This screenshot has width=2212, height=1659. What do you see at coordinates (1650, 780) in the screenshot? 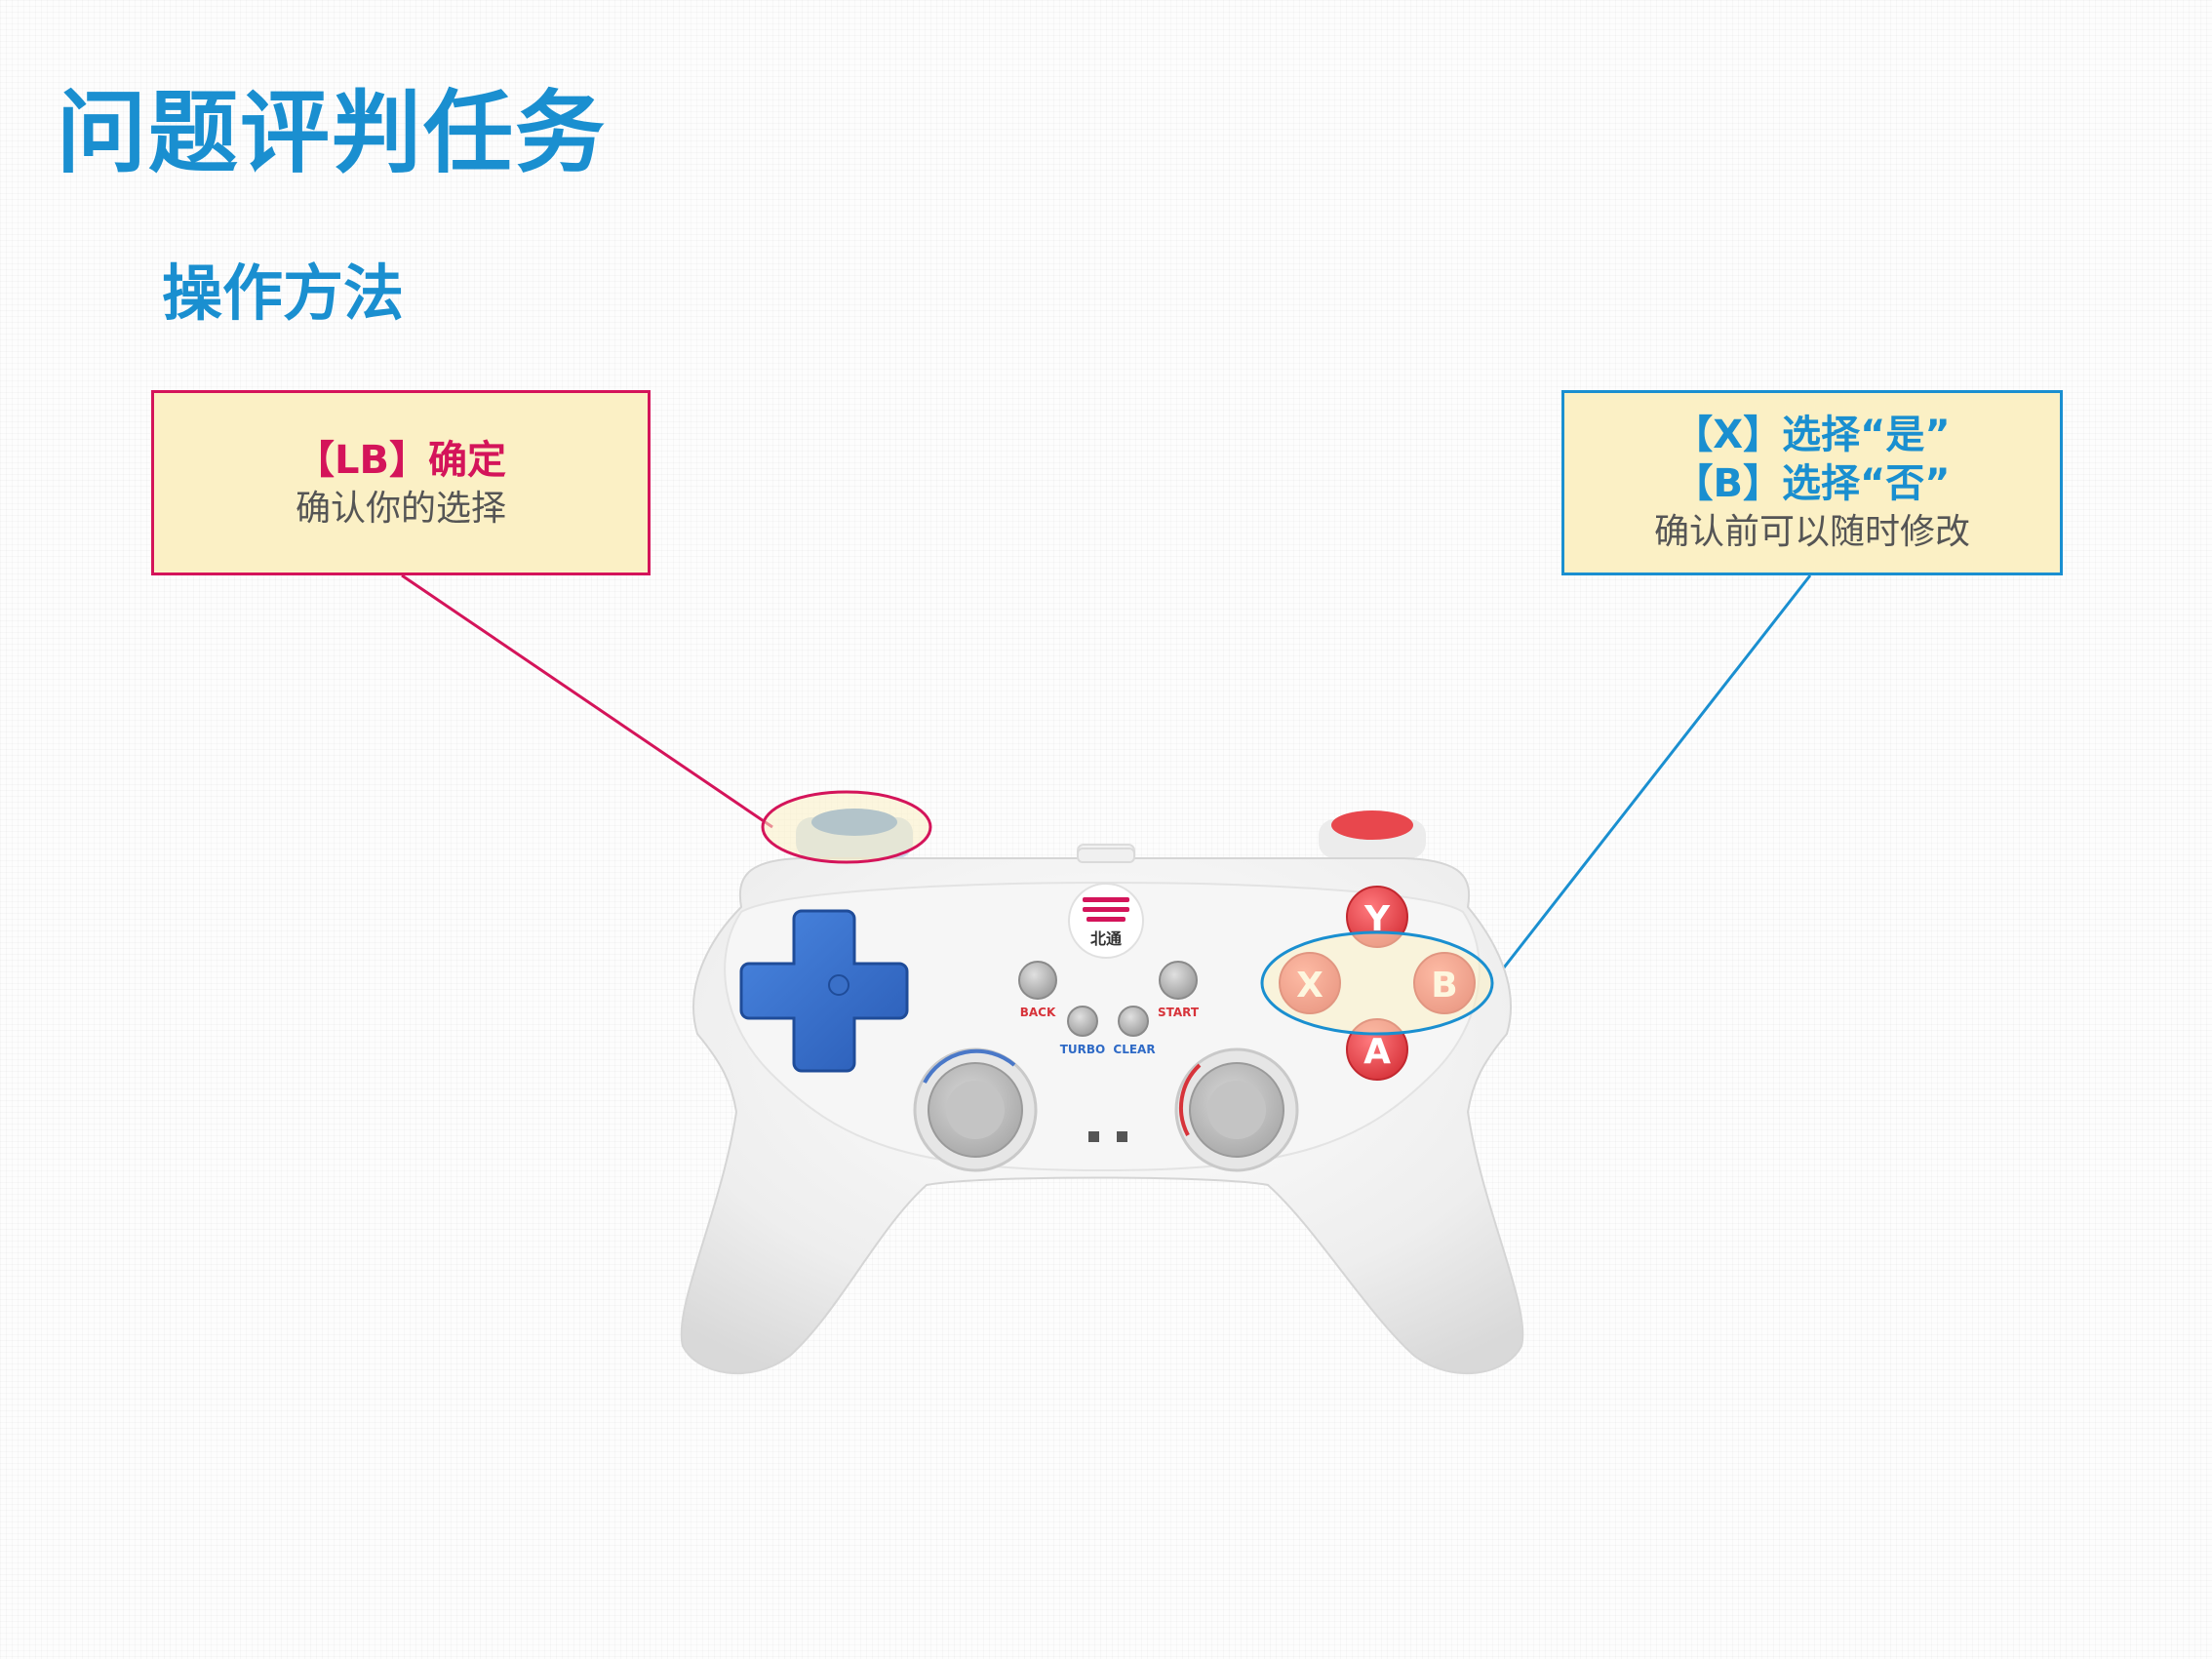
I see `xb-connector-line` at bounding box center [1650, 780].